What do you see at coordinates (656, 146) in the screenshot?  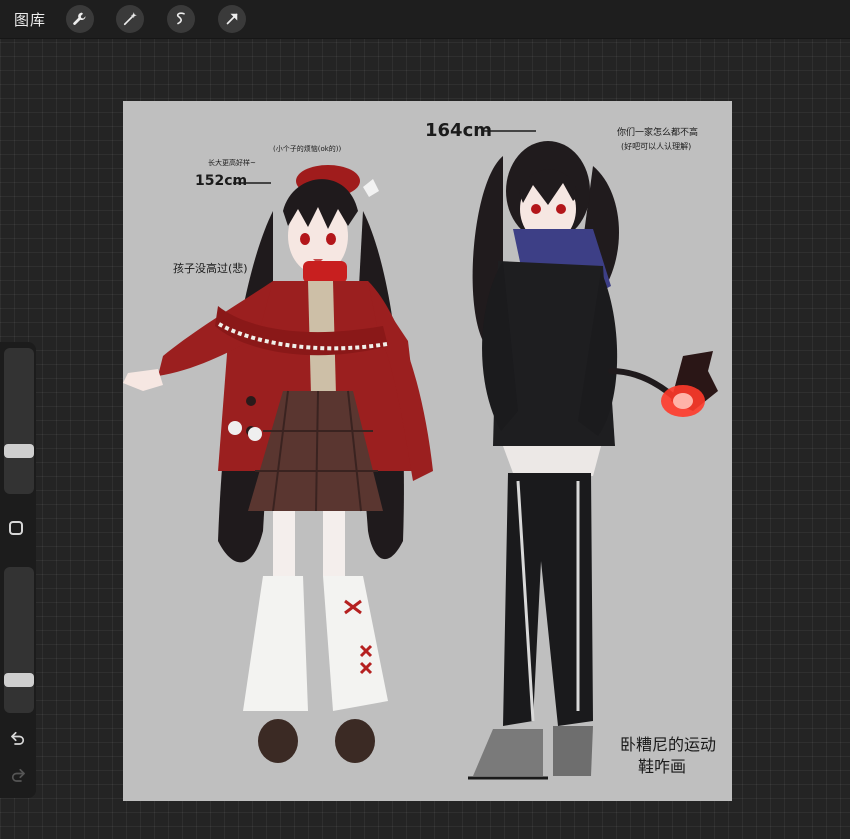 I see `note-right-sub: (好吧可以人认理解)` at bounding box center [656, 146].